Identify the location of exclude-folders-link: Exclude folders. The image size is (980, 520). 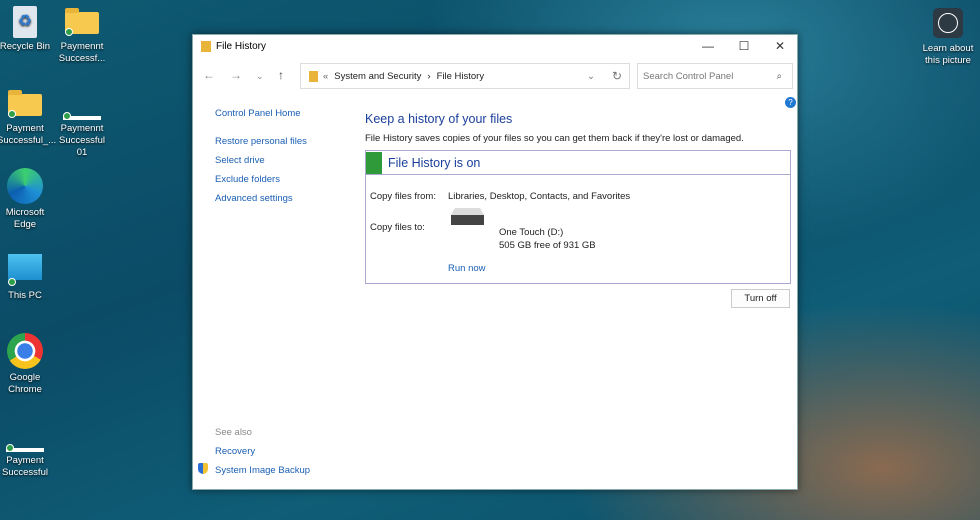
(247, 179).